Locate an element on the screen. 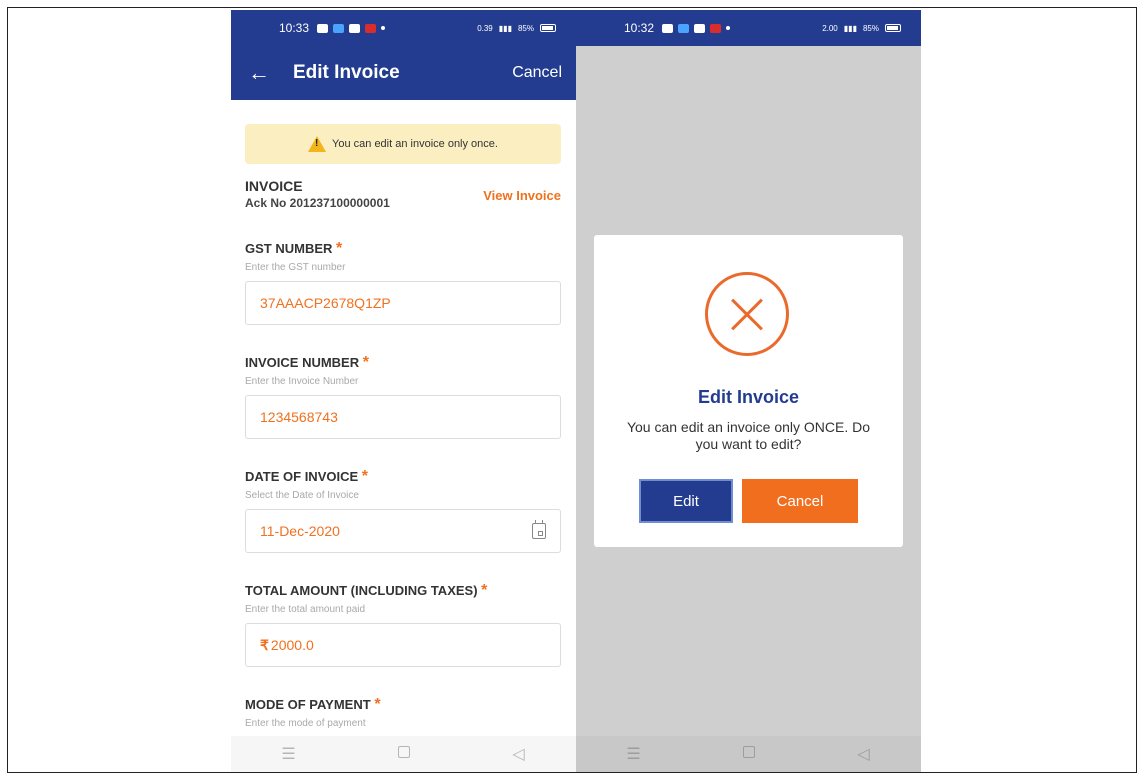  network-speed: 0.39 is located at coordinates (485, 28).